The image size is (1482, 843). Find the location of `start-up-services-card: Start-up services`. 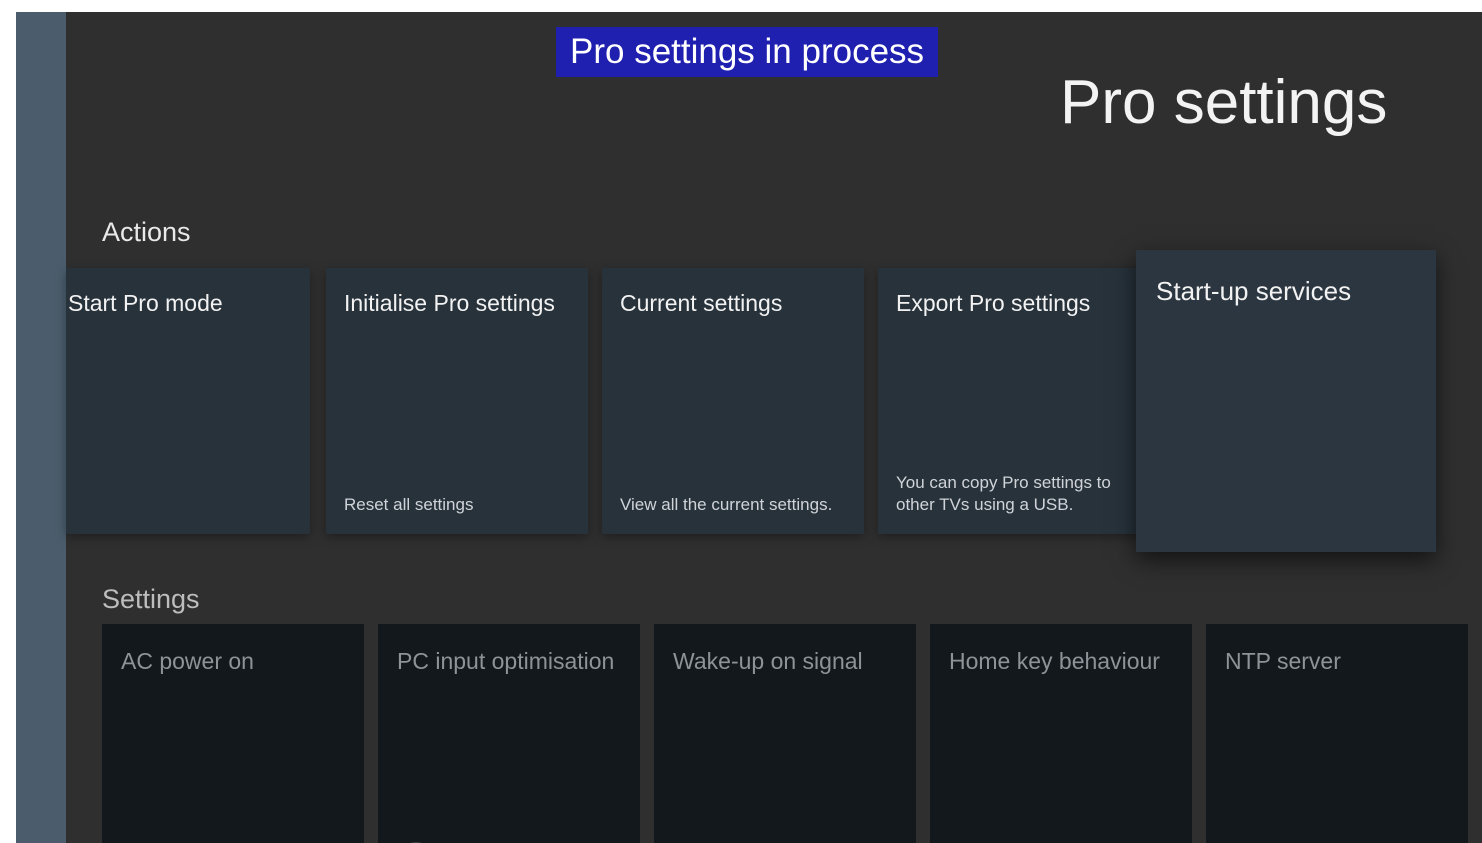

start-up-services-card: Start-up services is located at coordinates (1286, 401).